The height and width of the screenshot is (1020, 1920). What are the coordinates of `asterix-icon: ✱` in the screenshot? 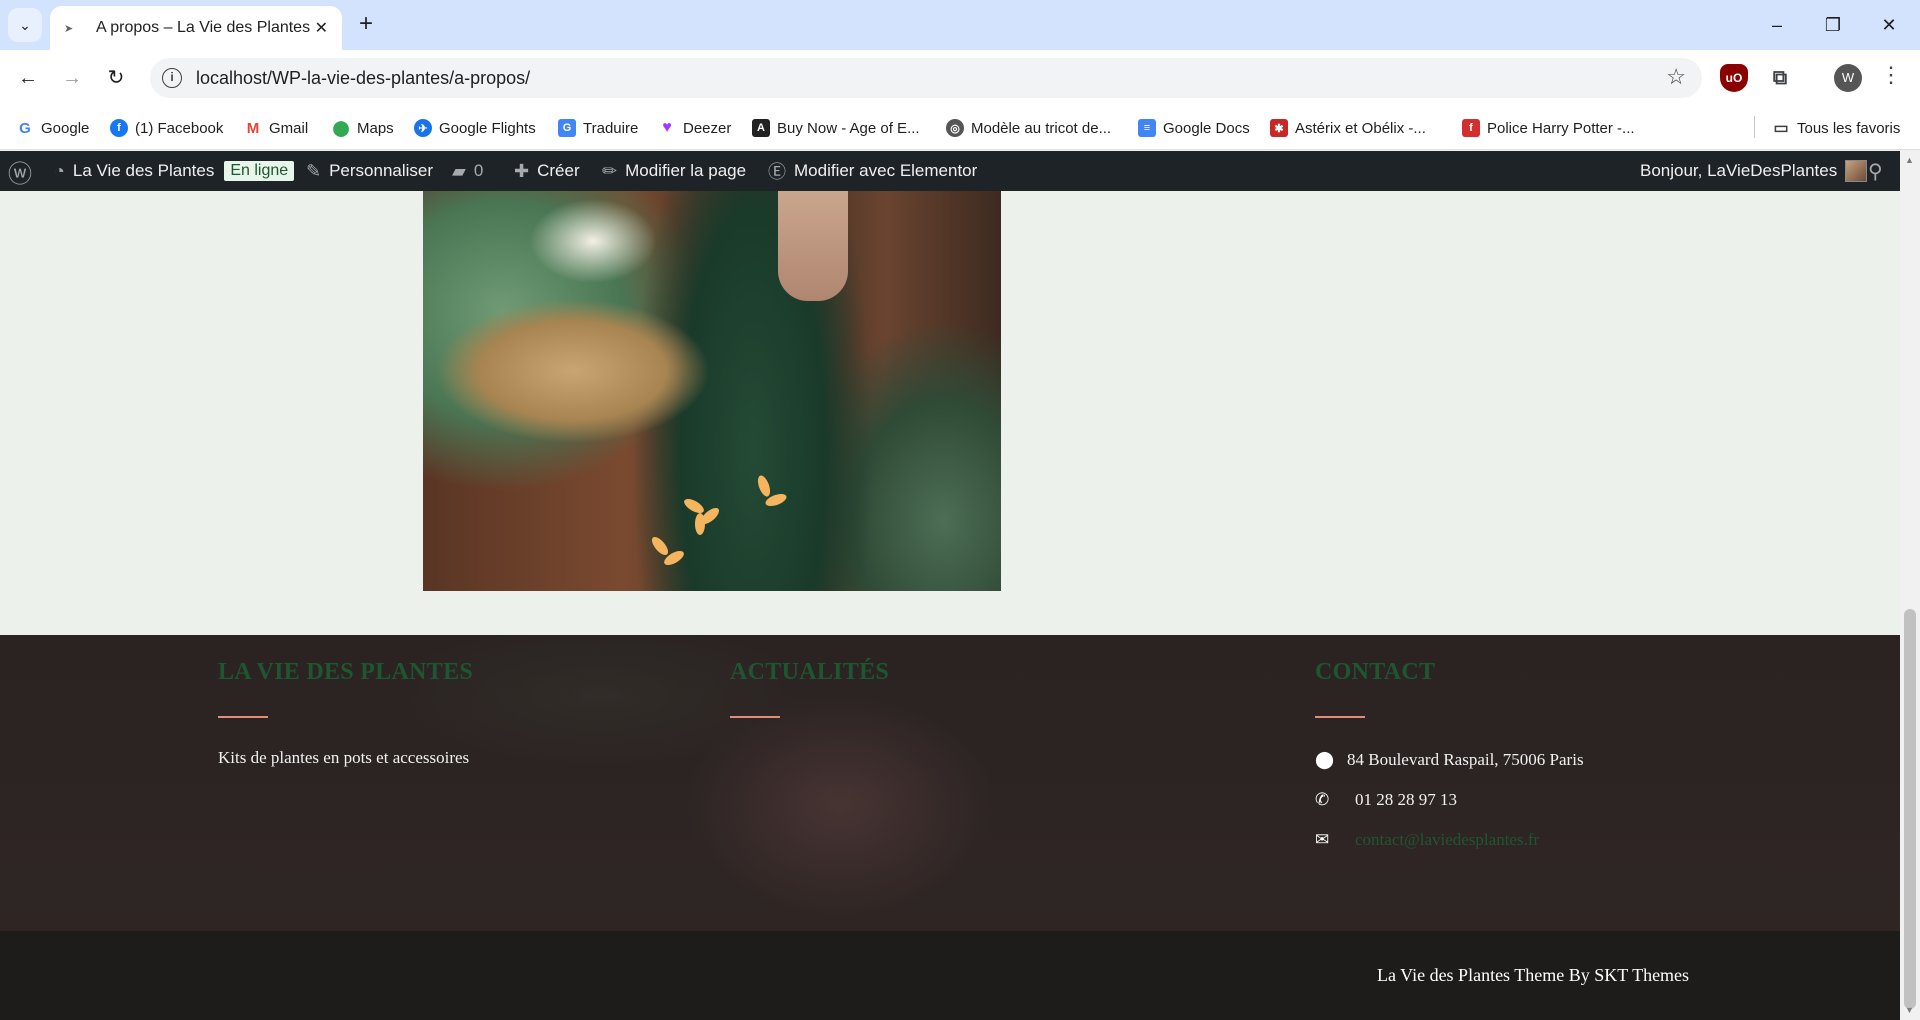 It's located at (1279, 128).